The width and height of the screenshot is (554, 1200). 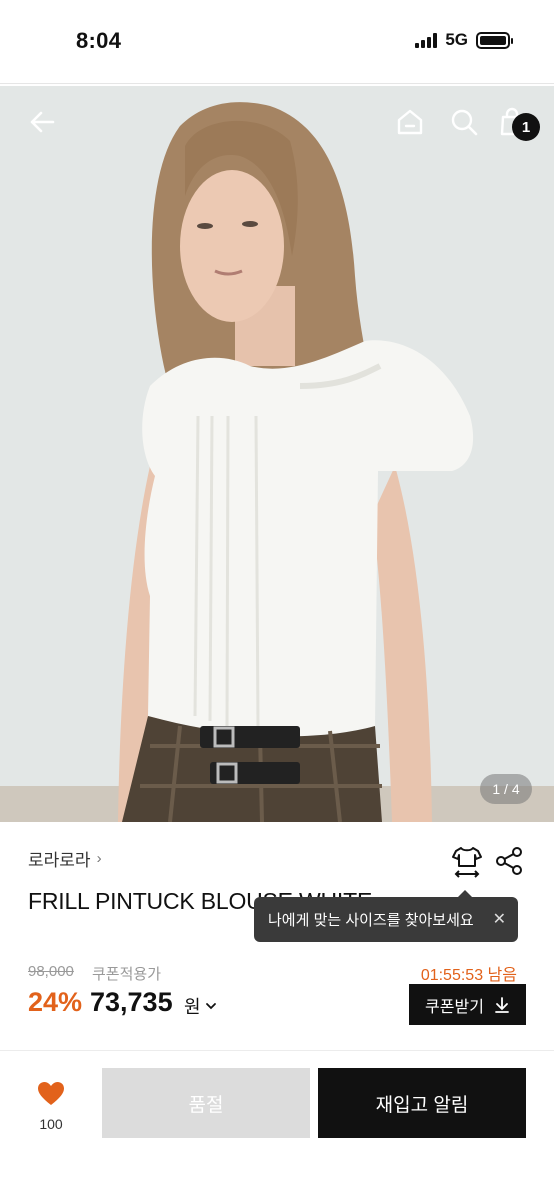 I want to click on get-coupon-button: 쿠폰받기, so click(x=467, y=1004).